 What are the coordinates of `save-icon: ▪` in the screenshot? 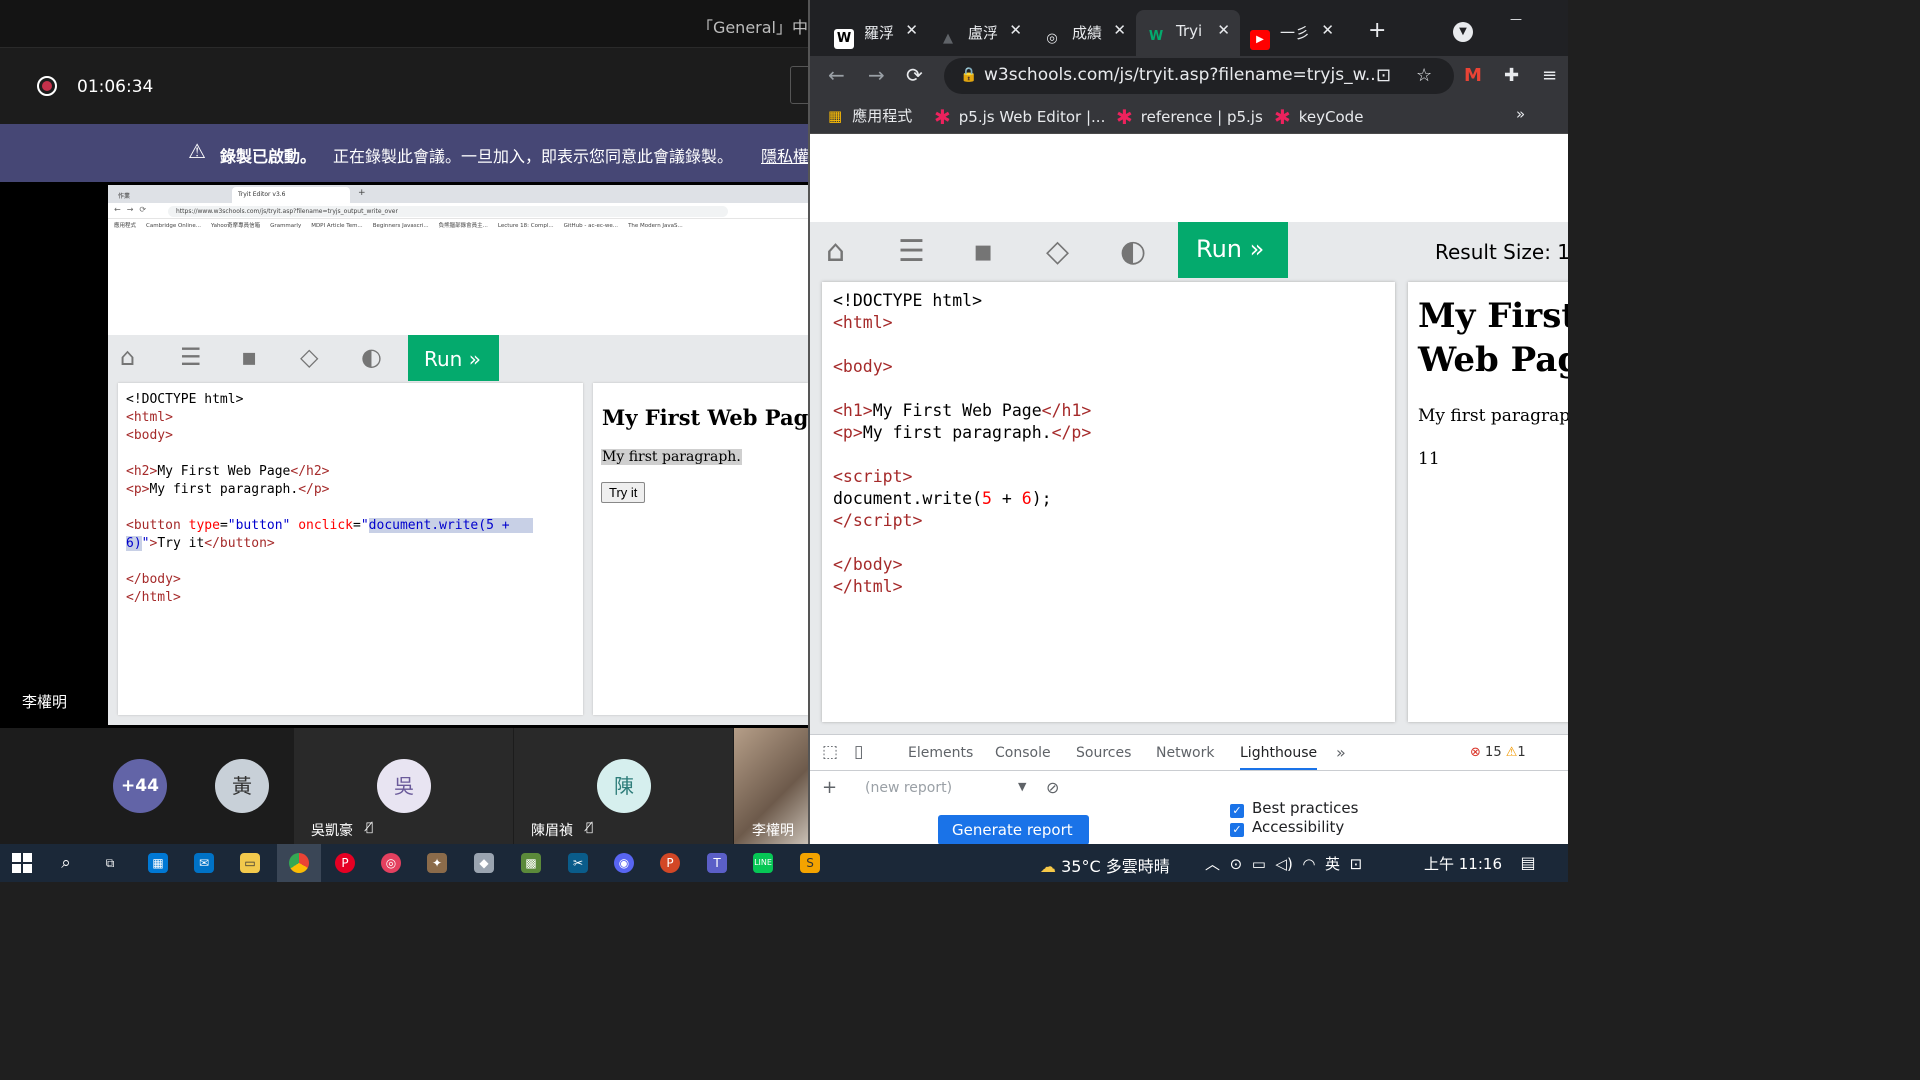 It's located at (983, 251).